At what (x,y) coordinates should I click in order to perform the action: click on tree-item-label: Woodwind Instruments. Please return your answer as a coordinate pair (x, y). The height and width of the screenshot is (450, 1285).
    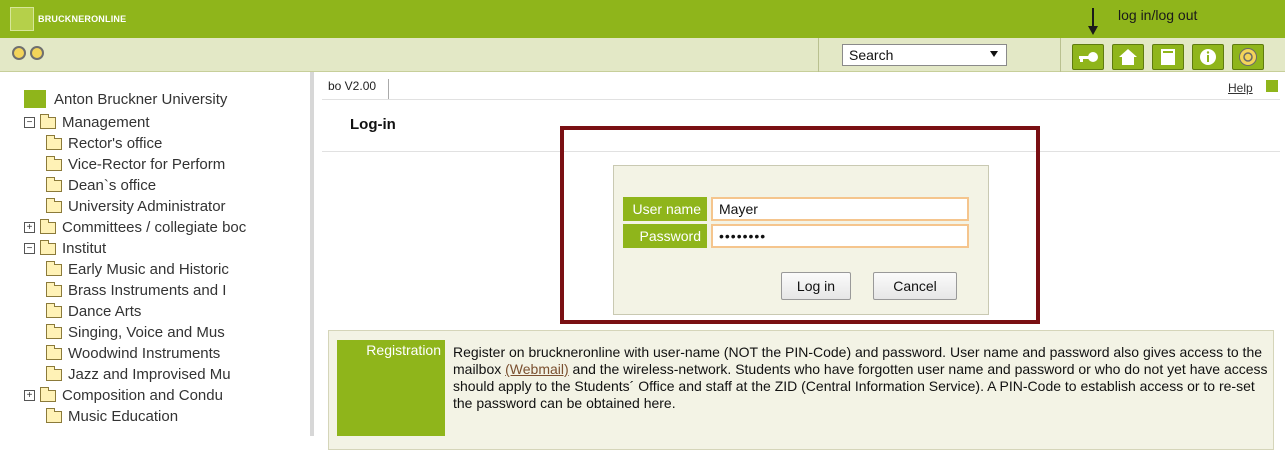
    Looking at the image, I should click on (144, 353).